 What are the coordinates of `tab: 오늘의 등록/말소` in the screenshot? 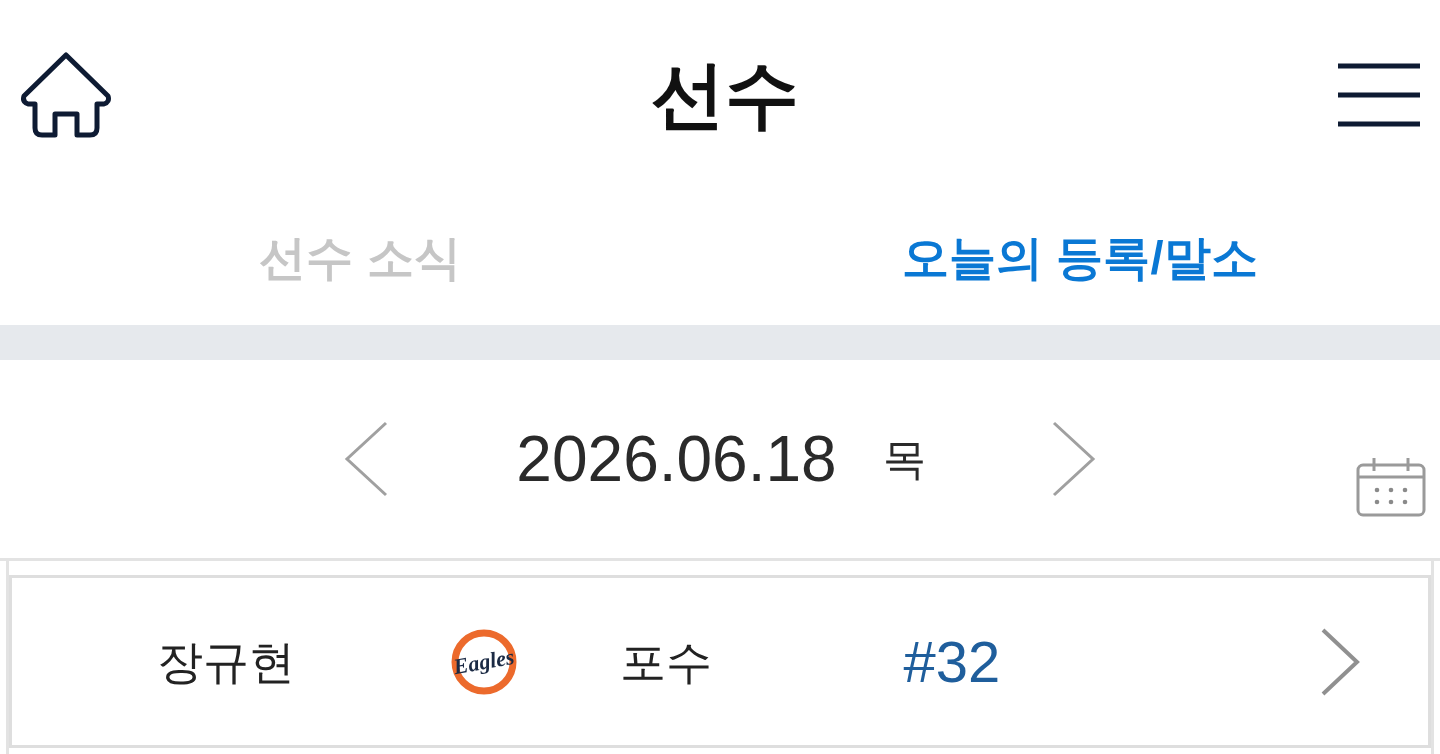 It's located at (1080, 257).